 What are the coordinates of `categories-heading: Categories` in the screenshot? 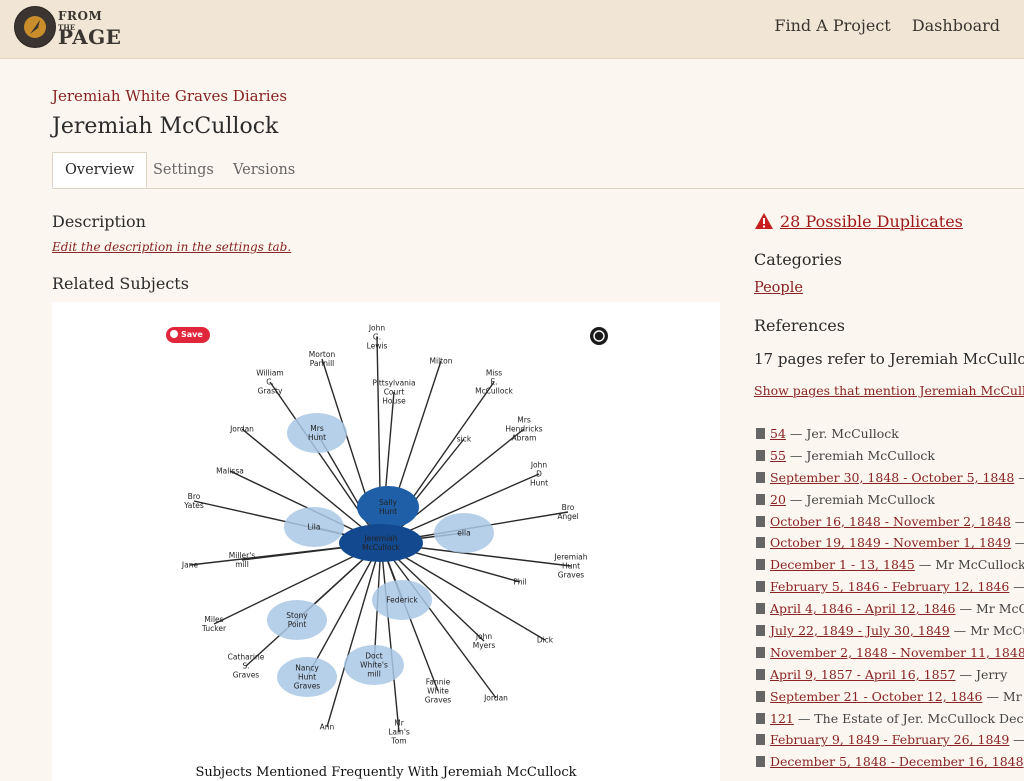 It's located at (798, 259).